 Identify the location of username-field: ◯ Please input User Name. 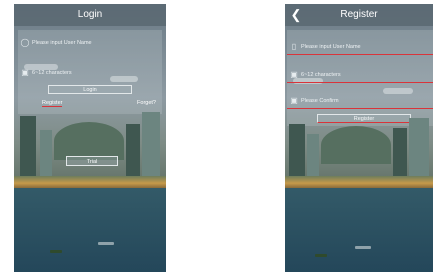
(90, 43).